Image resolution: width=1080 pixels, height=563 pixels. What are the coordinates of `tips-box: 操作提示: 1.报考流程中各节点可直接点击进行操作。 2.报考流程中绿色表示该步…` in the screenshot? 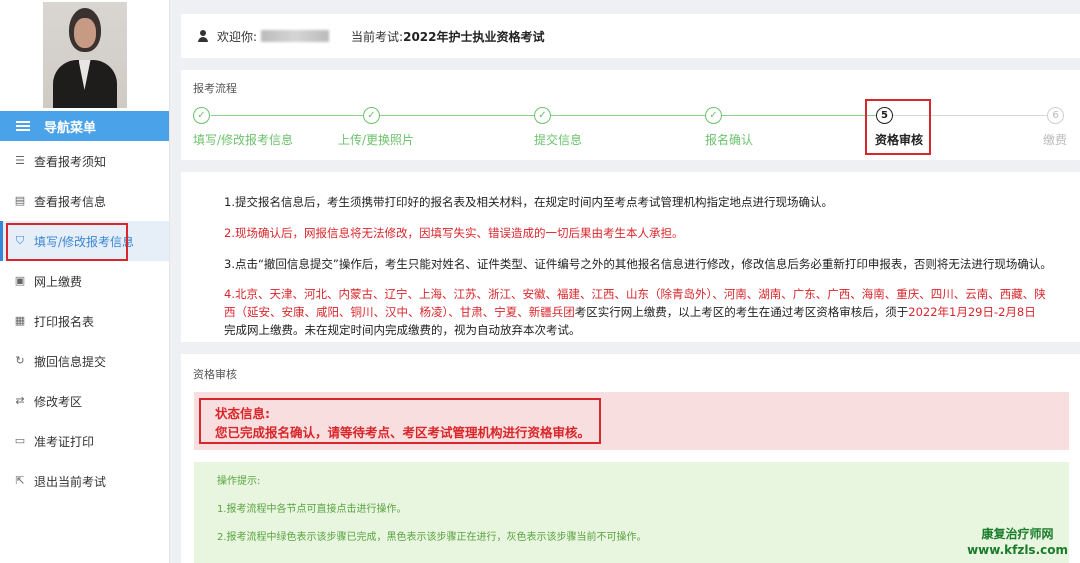 It's located at (631, 512).